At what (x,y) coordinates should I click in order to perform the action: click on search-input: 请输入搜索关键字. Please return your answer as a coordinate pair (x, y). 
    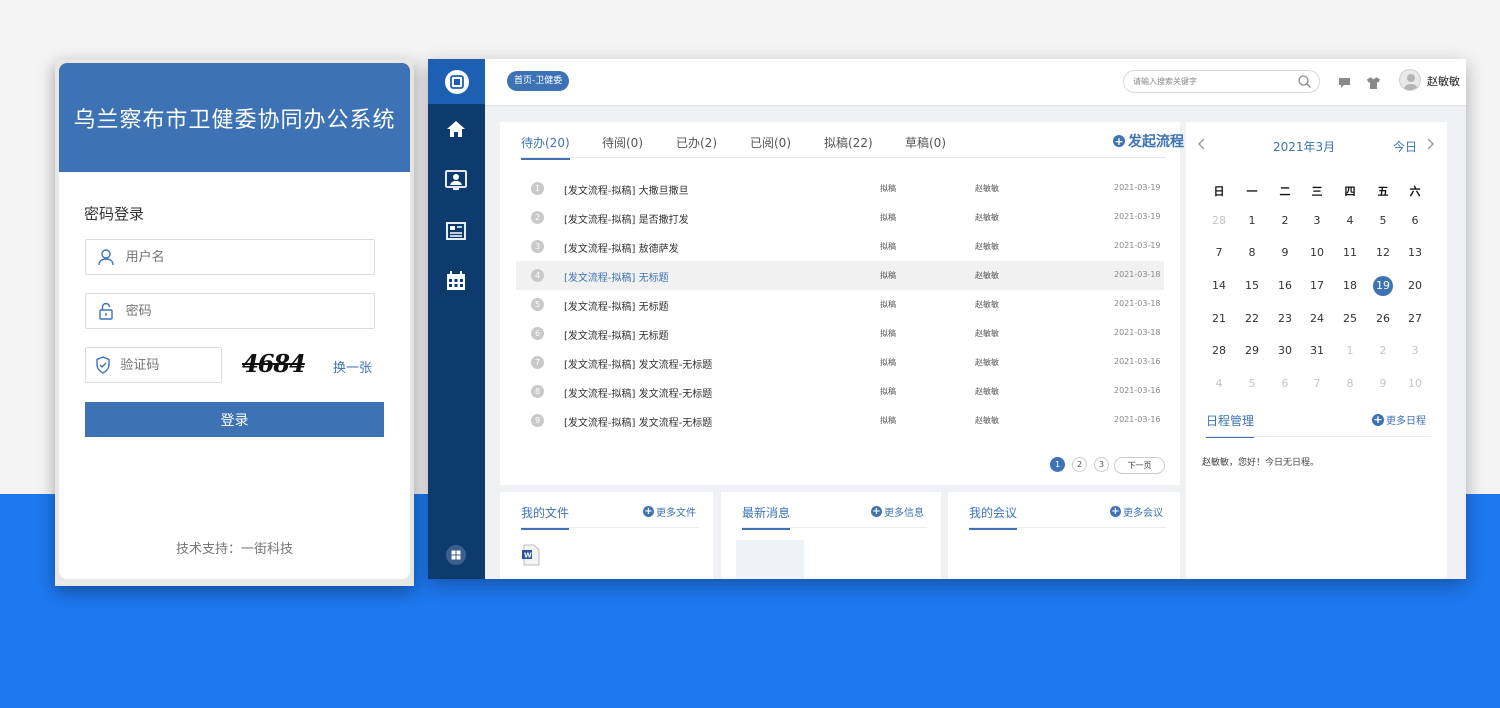
    Looking at the image, I should click on (1221, 81).